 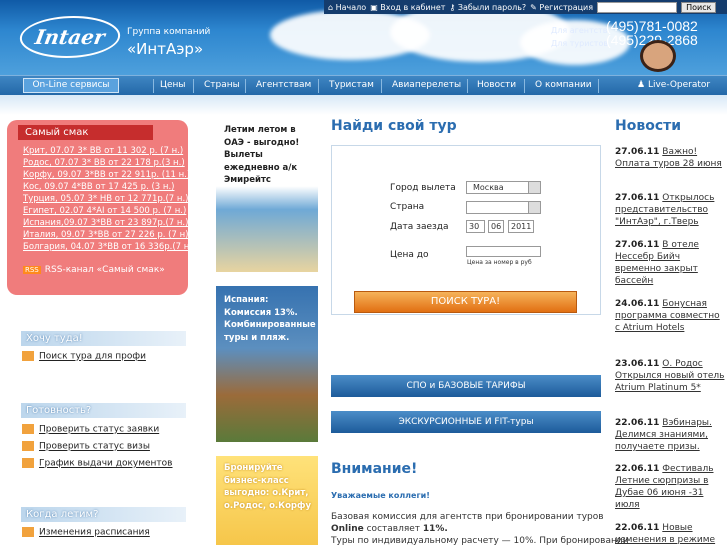 I want to click on spo-button: СПО и БАЗОВЫЕ ТАРИФЫ, so click(x=466, y=386).